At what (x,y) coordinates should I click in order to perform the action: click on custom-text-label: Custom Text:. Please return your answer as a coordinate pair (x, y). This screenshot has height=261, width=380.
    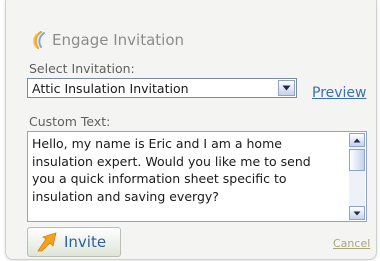
    Looking at the image, I should click on (70, 121).